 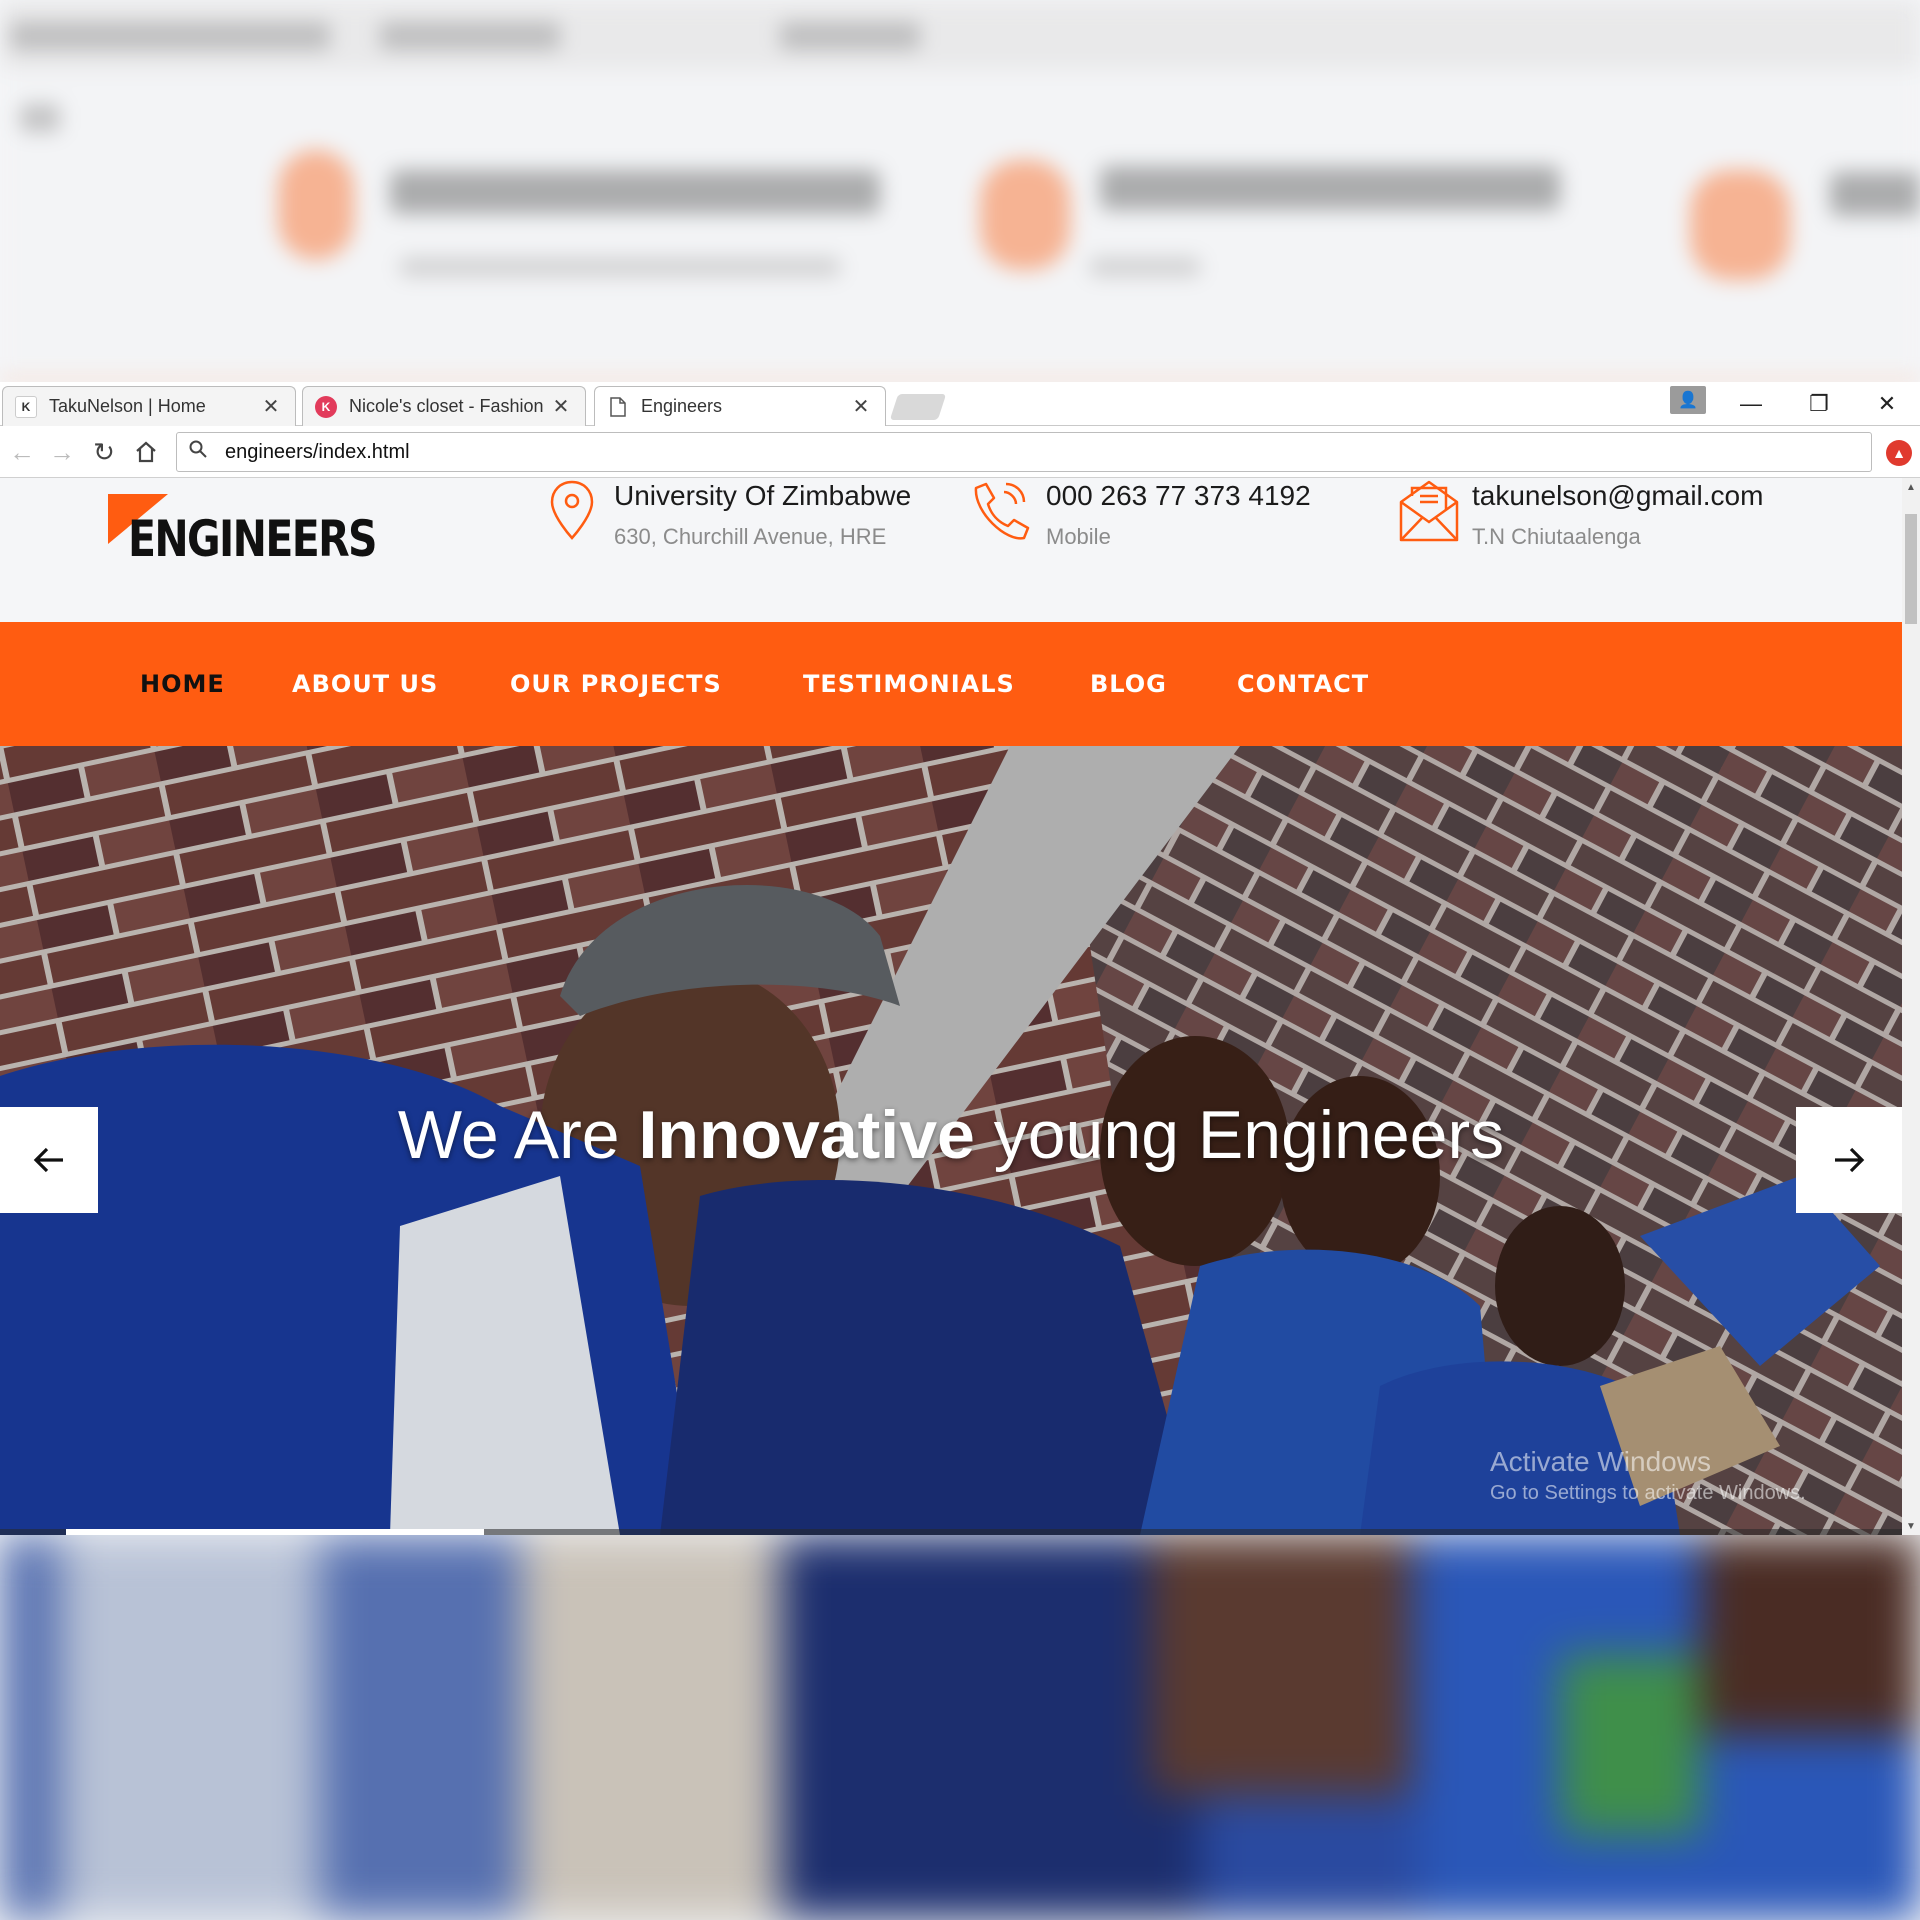 I want to click on site-logo: ENGINEERS, so click(x=269, y=531).